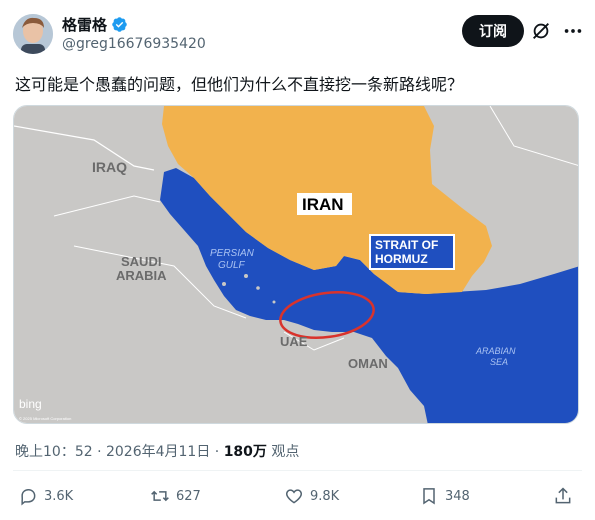 The width and height of the screenshot is (595, 520). What do you see at coordinates (457, 496) in the screenshot?
I see `bookmark-count: 348` at bounding box center [457, 496].